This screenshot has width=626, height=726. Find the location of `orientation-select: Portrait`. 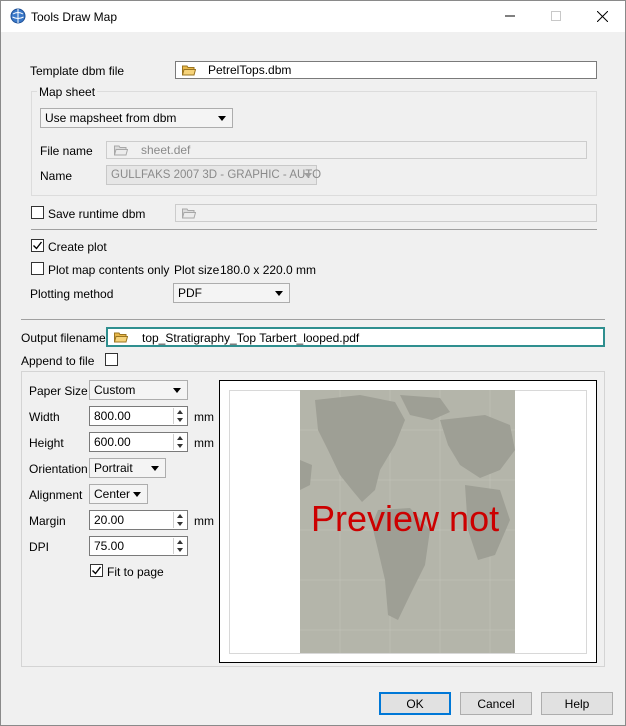

orientation-select: Portrait is located at coordinates (127, 468).